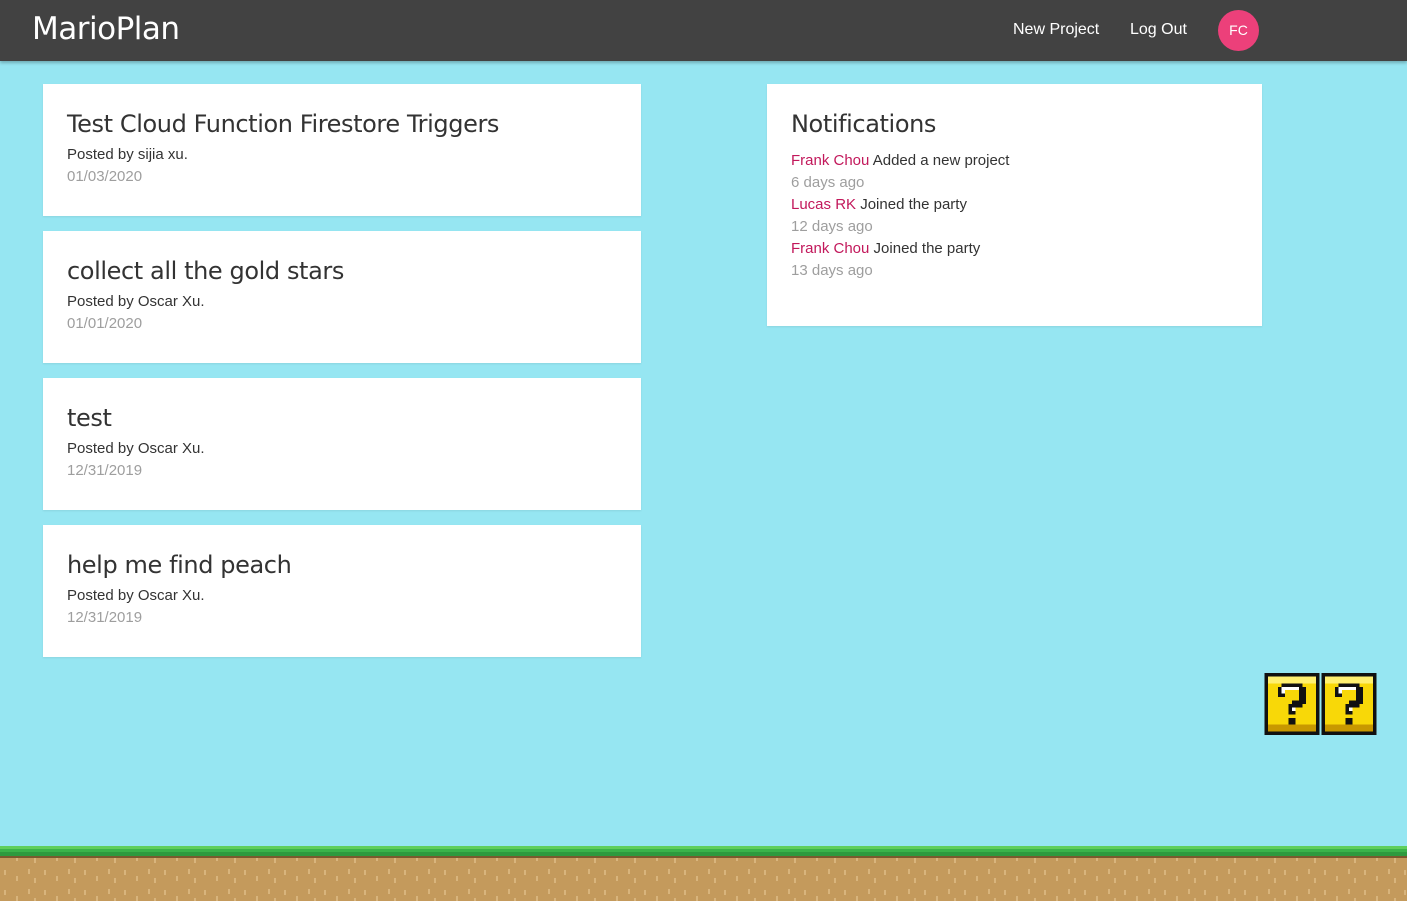 The width and height of the screenshot is (1407, 901). Describe the element at coordinates (703, 873) in the screenshot. I see `grass-ground-icon` at that location.